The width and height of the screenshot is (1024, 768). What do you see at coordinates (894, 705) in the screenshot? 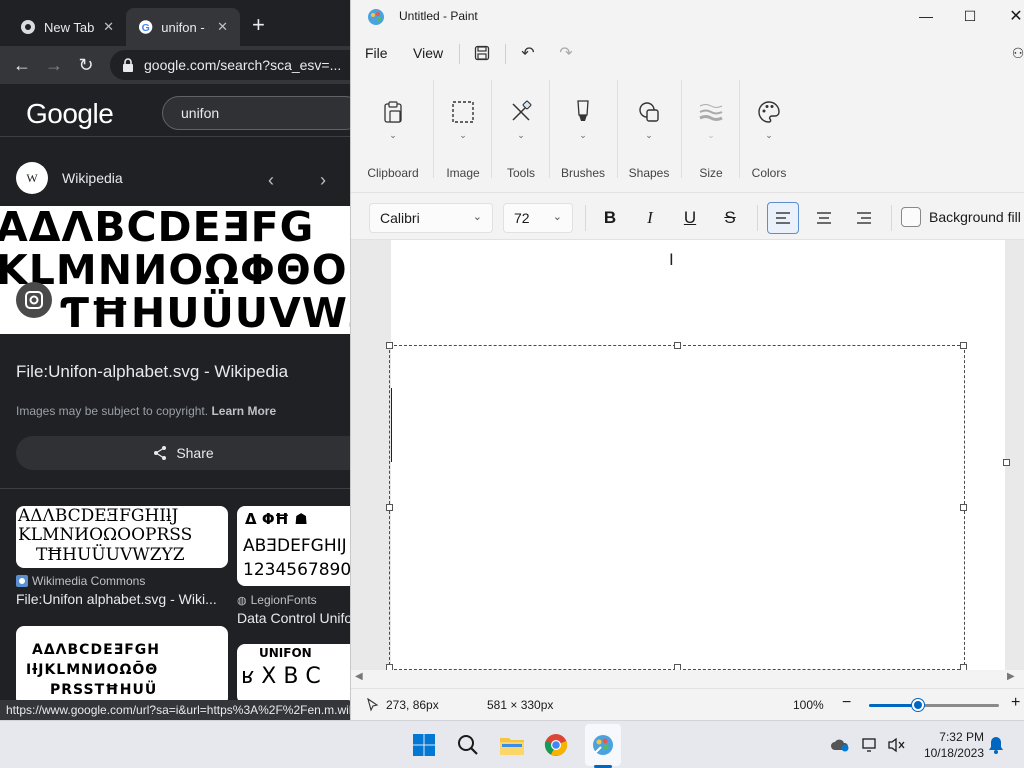
I see `zoom-slider-fill` at bounding box center [894, 705].